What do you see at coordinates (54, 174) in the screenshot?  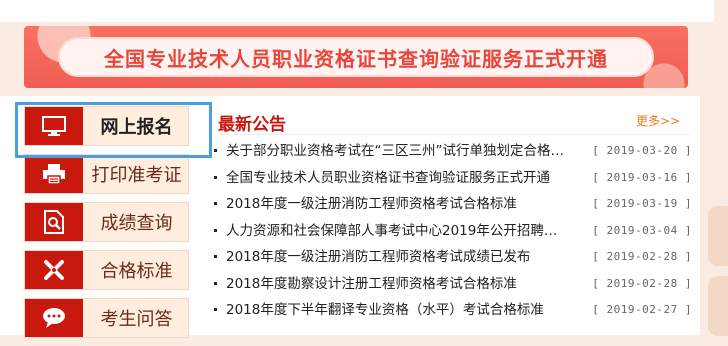 I see `printer-icon` at bounding box center [54, 174].